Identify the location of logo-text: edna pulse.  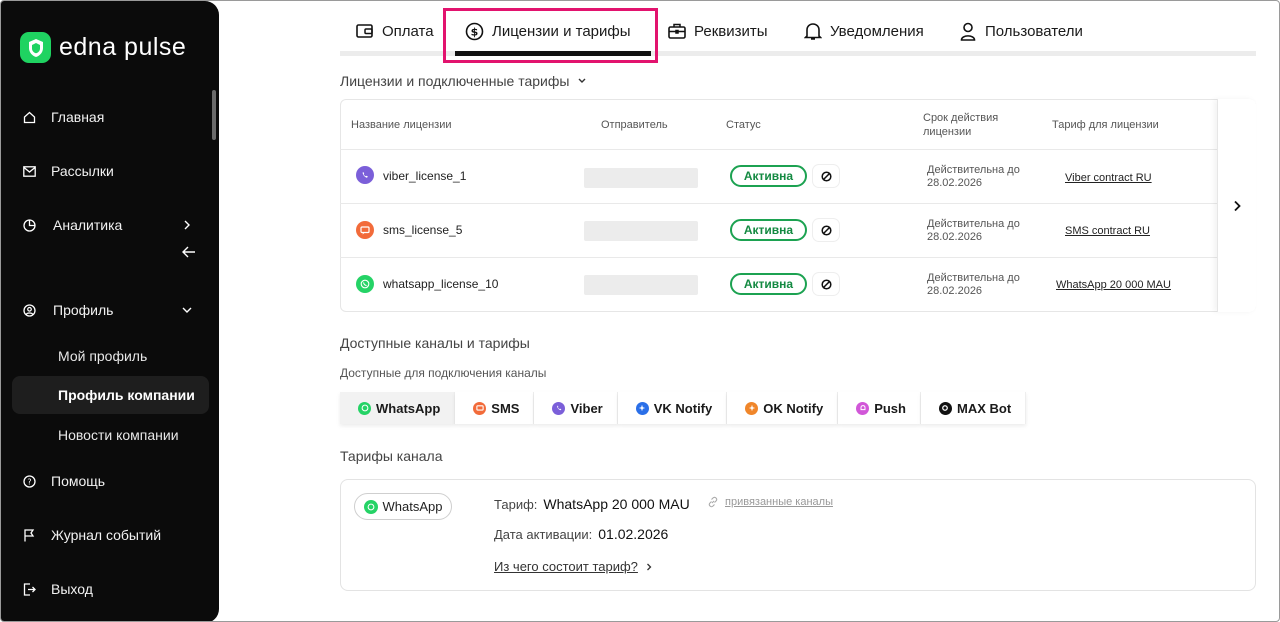
(123, 47).